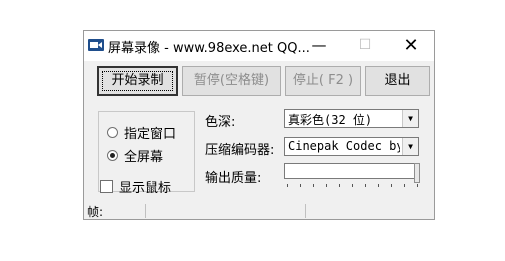  I want to click on color-depth-label: 色深:, so click(220, 122).